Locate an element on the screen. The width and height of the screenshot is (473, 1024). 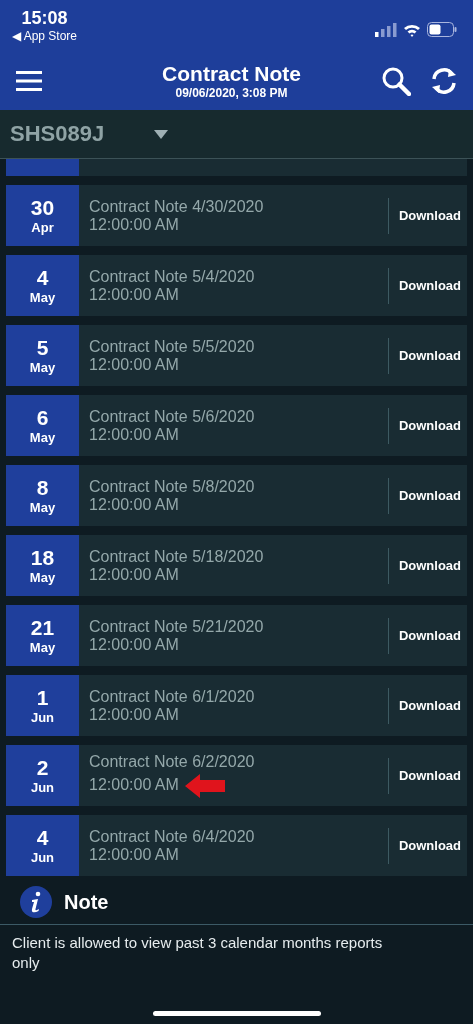
note-card: 18 May Contract Note 5/18/2020 12:00:00 AM Download is located at coordinates (236, 565).